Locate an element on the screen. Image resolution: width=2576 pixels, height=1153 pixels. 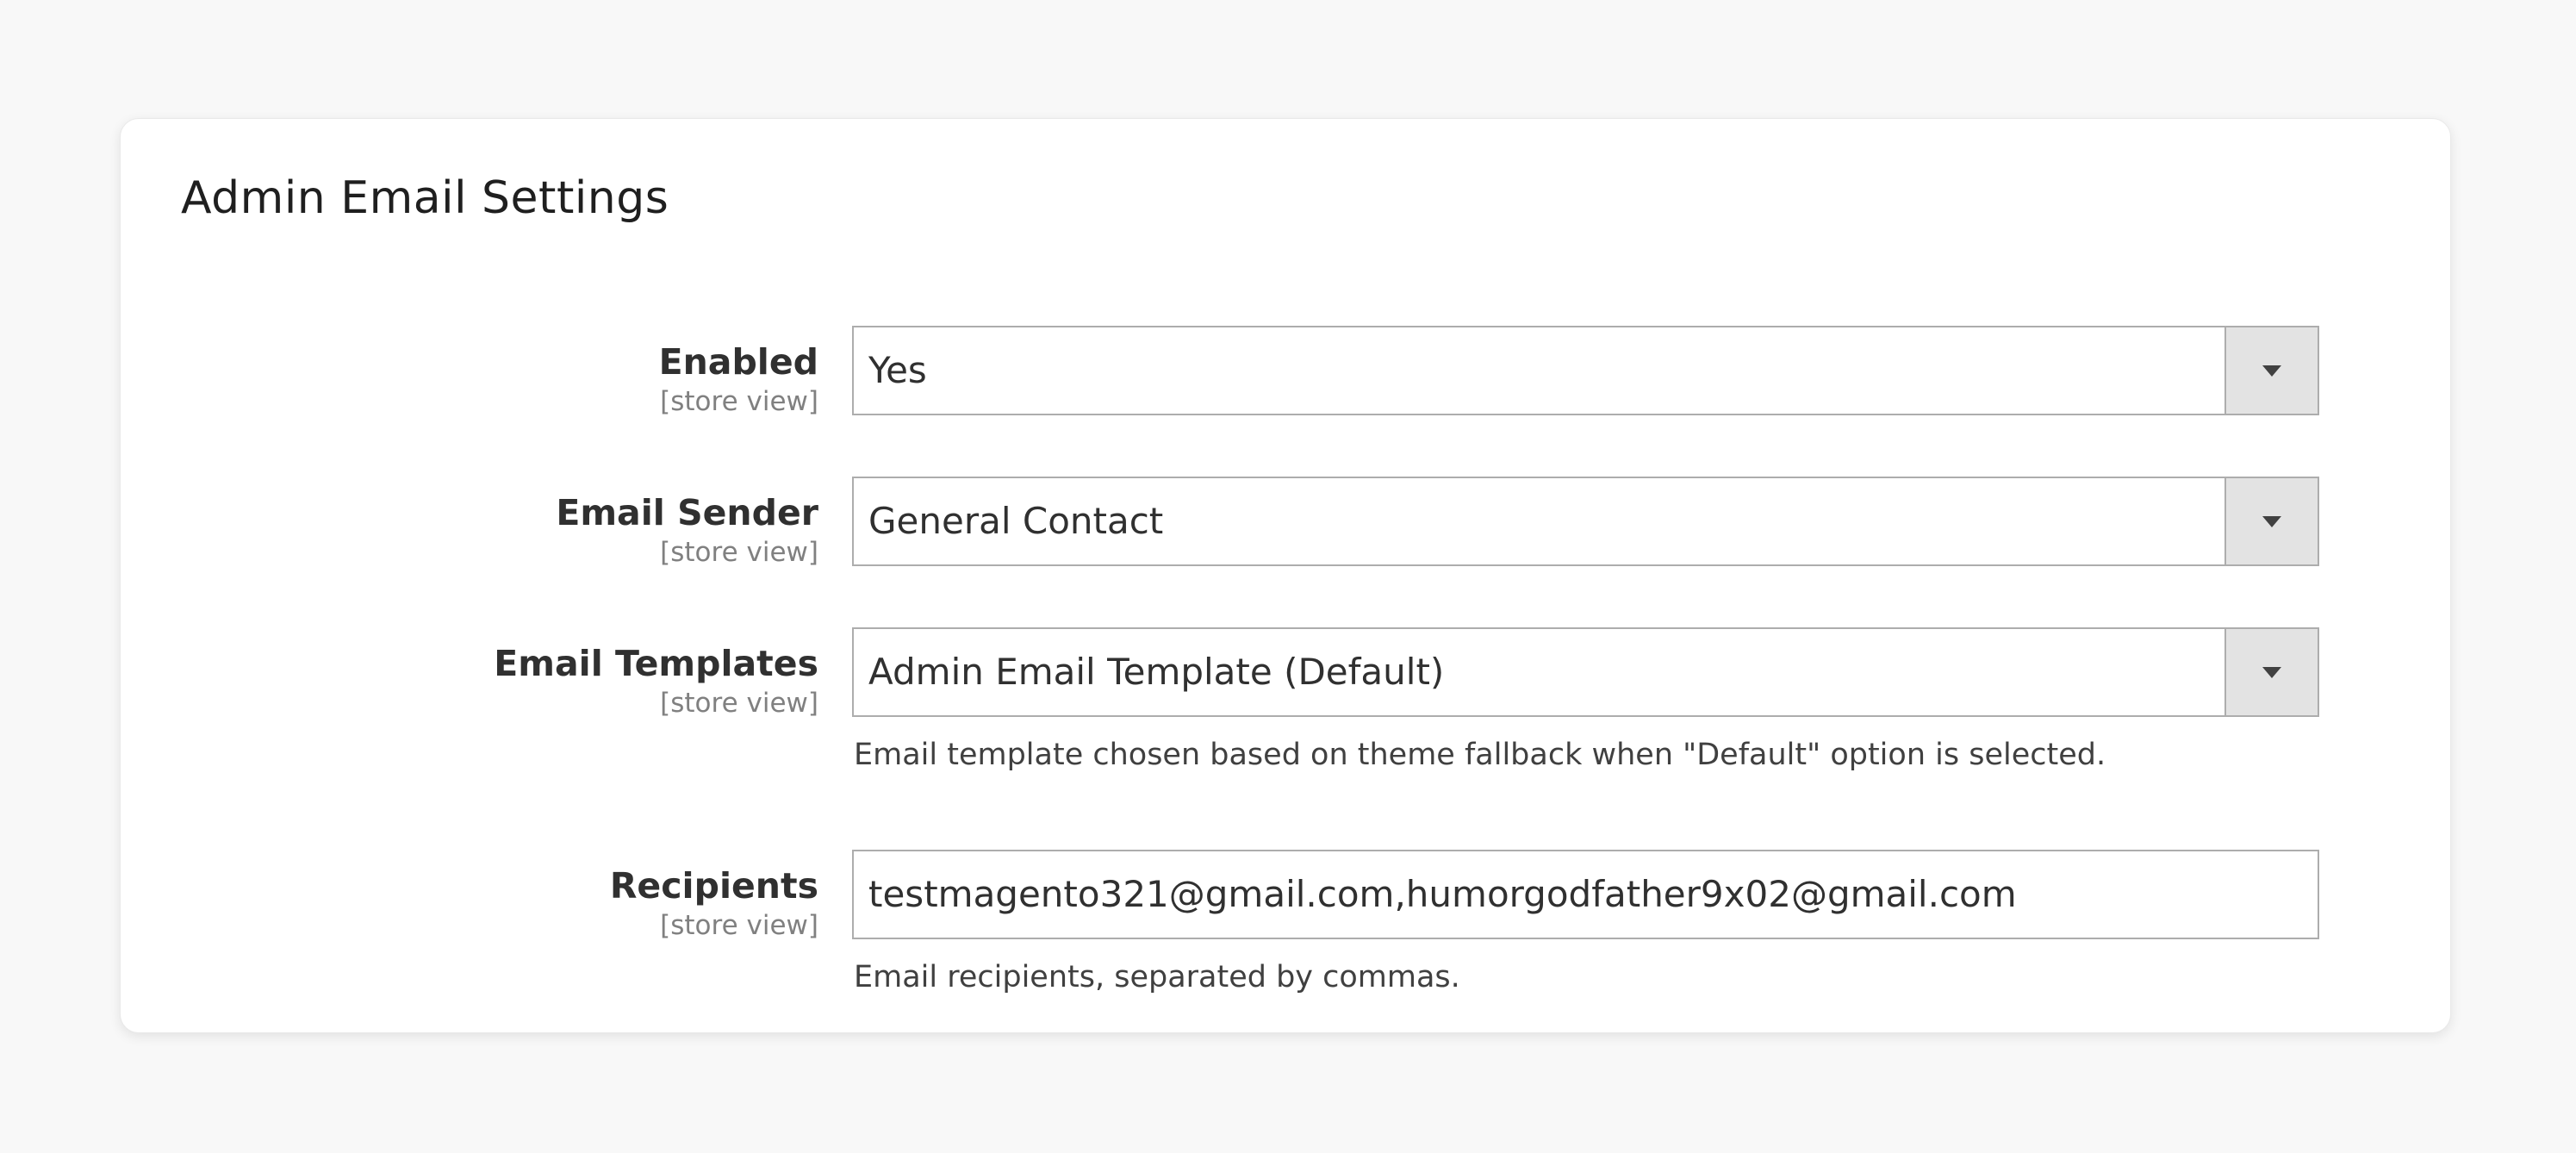
label-recipients: Recipients is located at coordinates (714, 886).